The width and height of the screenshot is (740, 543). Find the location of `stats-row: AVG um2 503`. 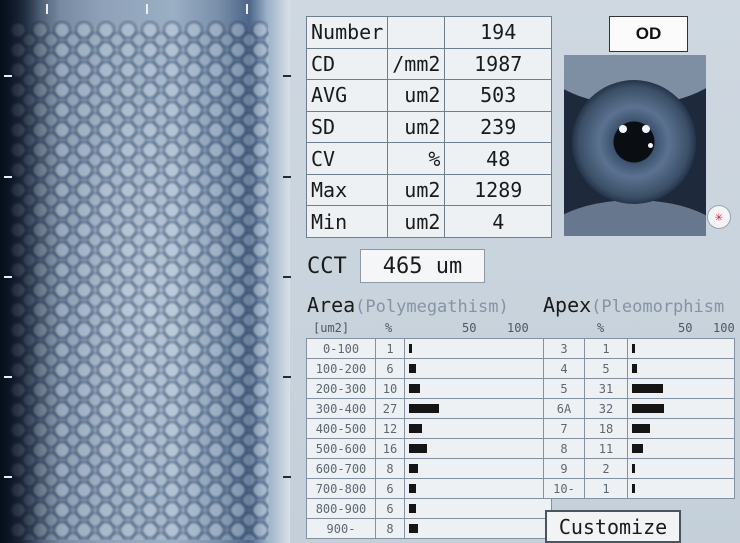

stats-row: AVG um2 503 is located at coordinates (428, 95).